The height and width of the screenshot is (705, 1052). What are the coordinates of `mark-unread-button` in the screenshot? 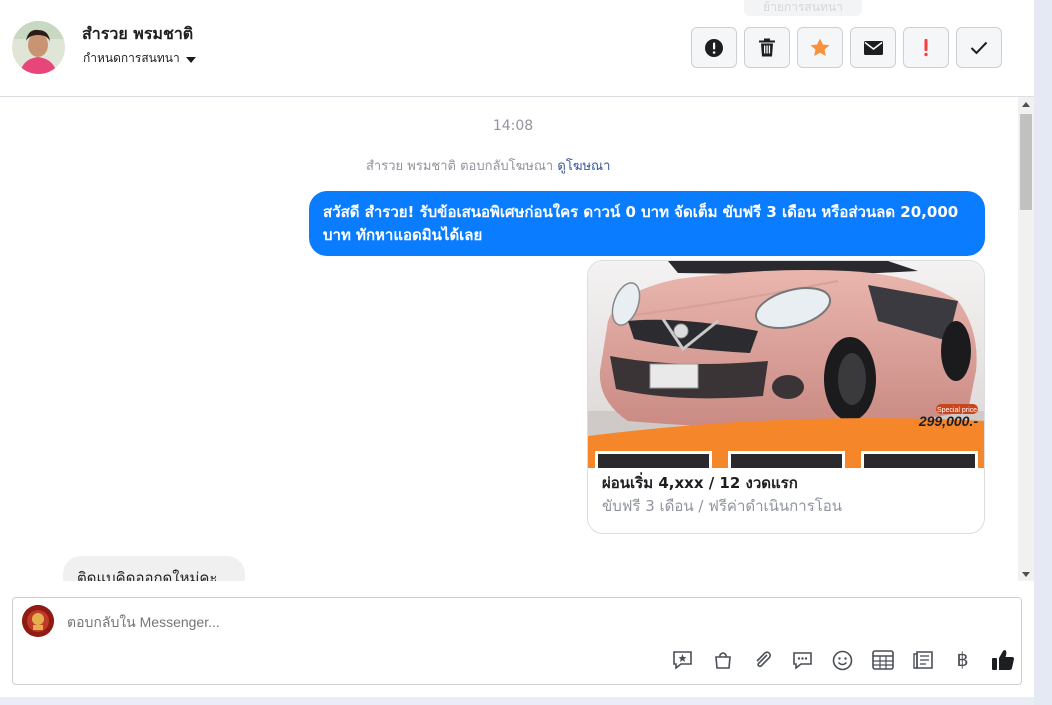 It's located at (873, 47).